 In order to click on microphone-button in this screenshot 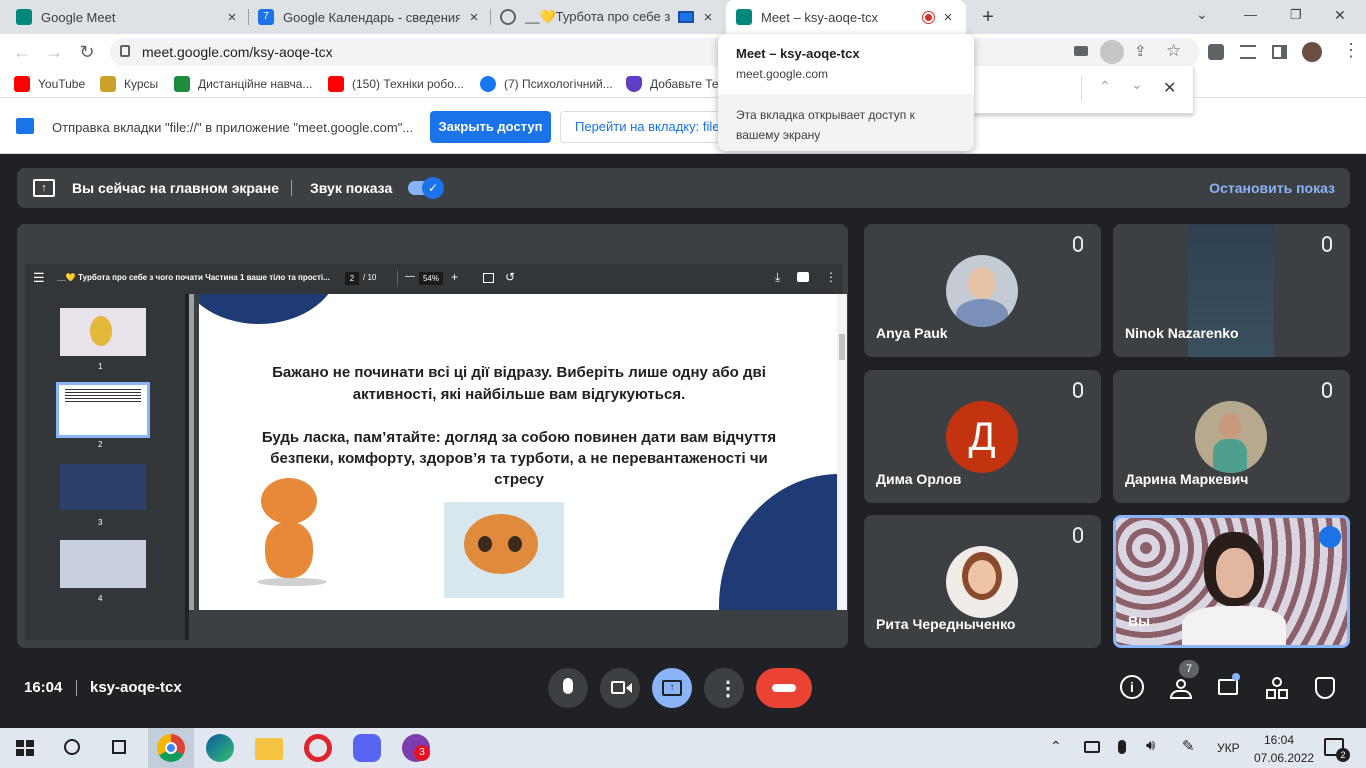, I will do `click(568, 688)`.